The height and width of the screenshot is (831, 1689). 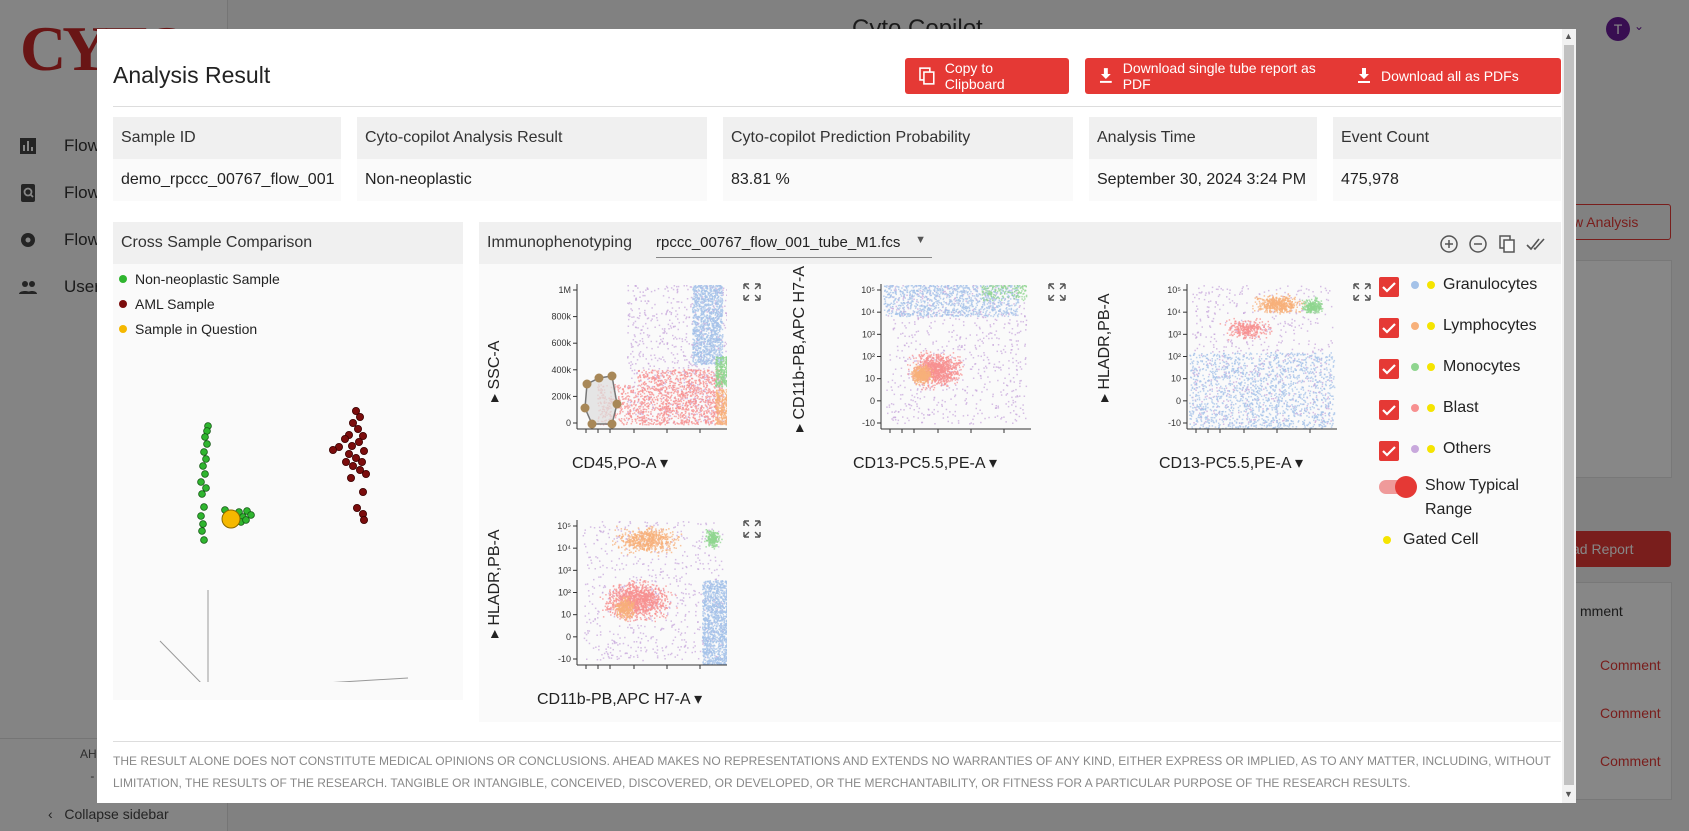 What do you see at coordinates (613, 699) in the screenshot?
I see `x-axis-label-text: CD11b-PB,APC H7-A` at bounding box center [613, 699].